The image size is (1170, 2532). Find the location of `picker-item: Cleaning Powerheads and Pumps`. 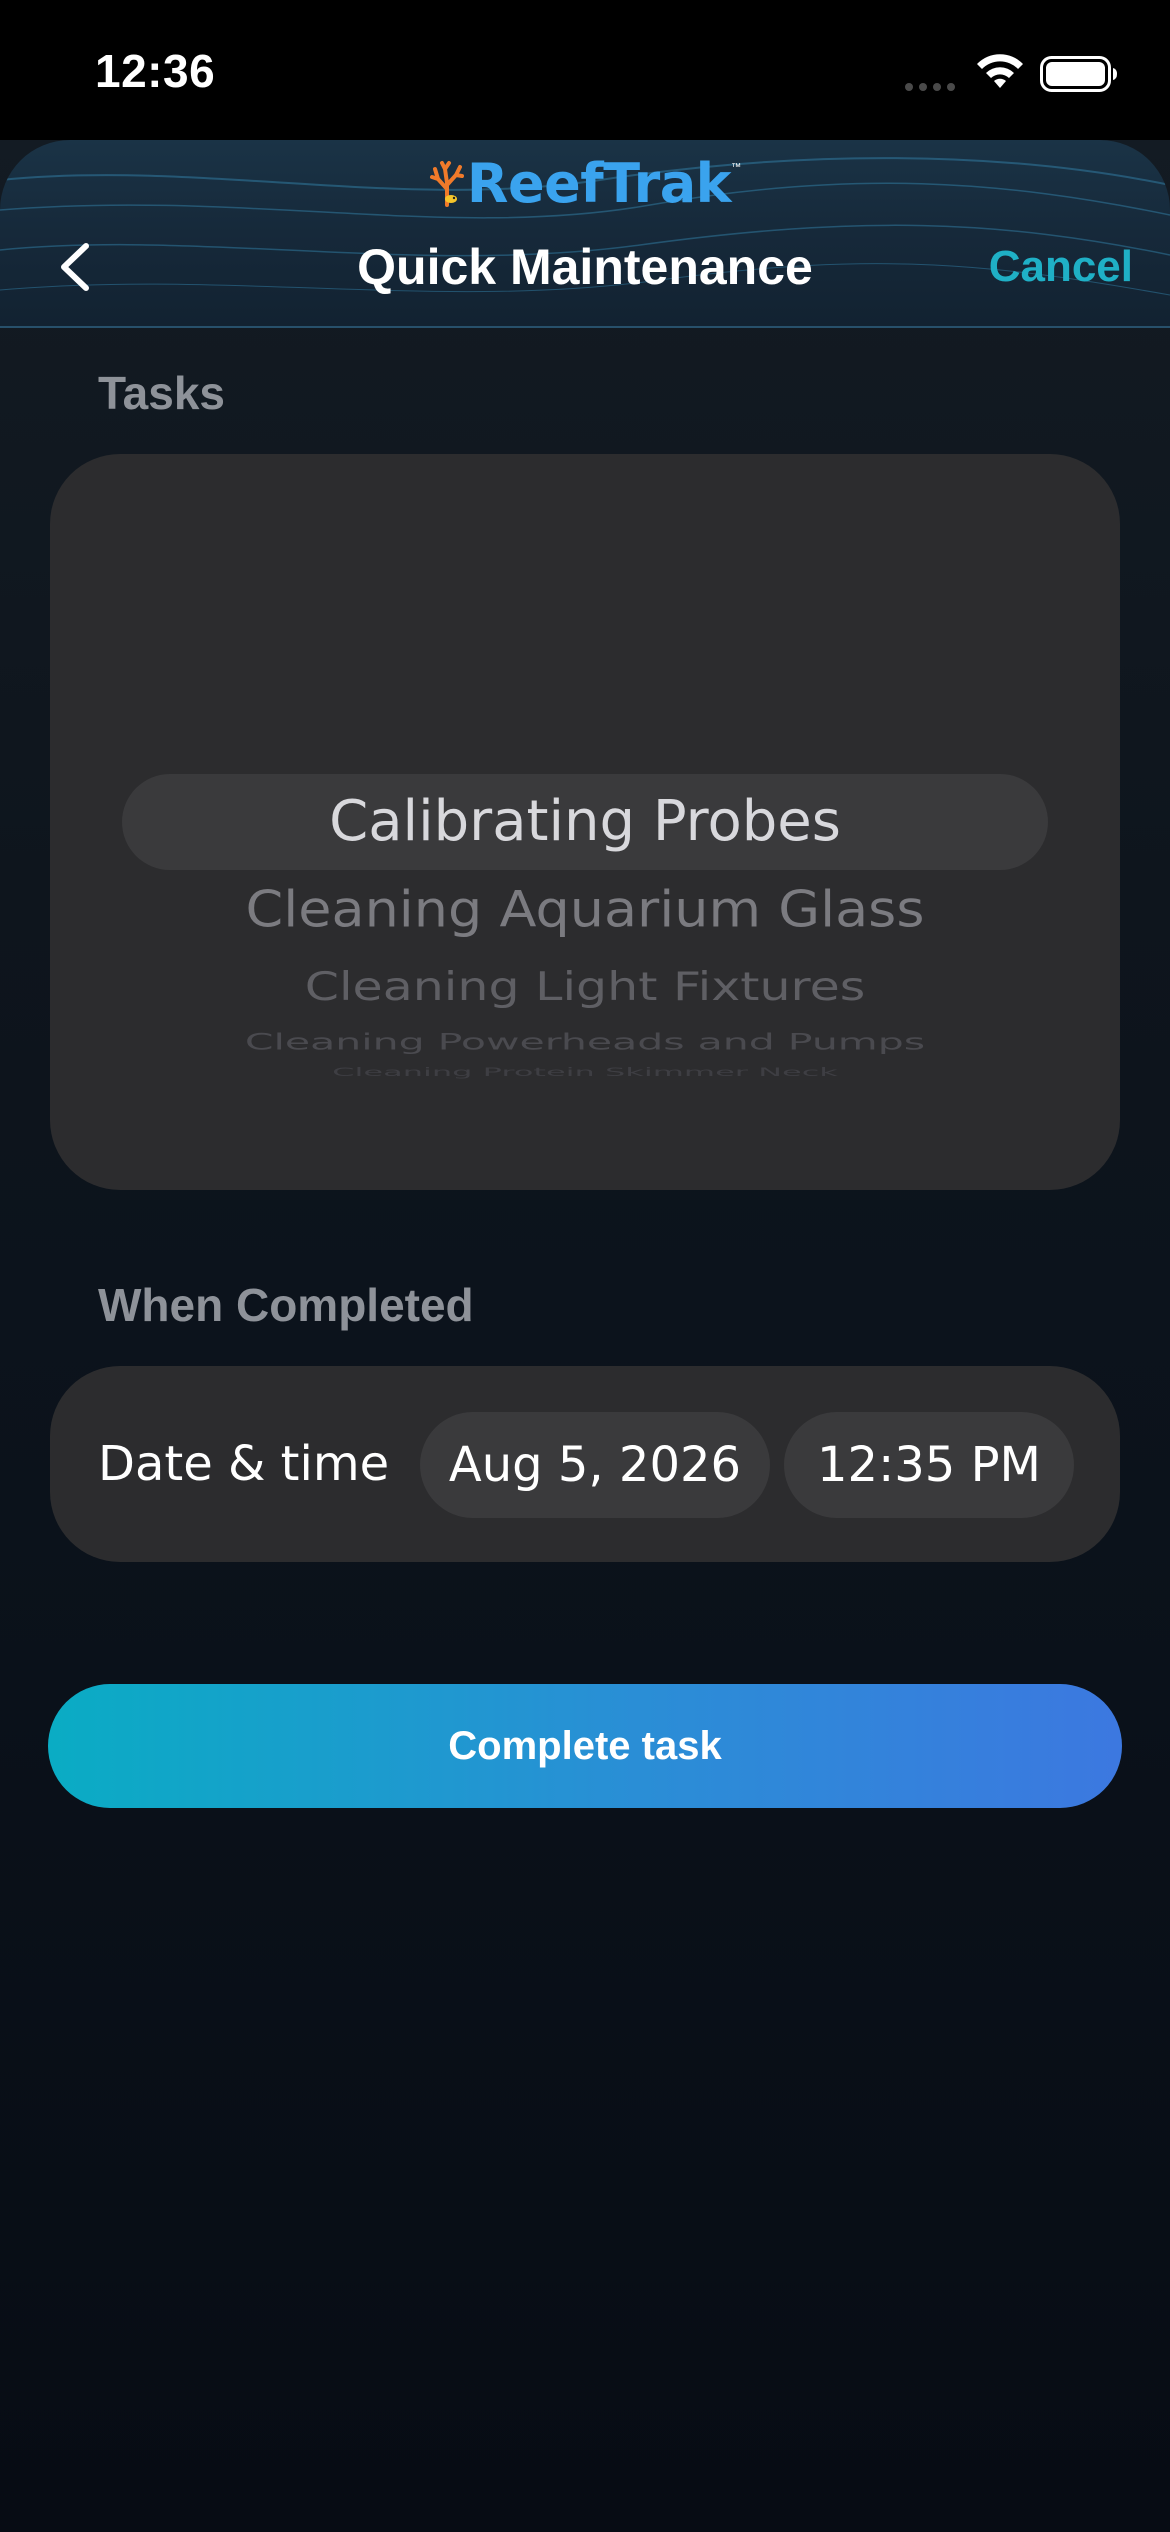

picker-item: Cleaning Powerheads and Pumps is located at coordinates (585, 1042).